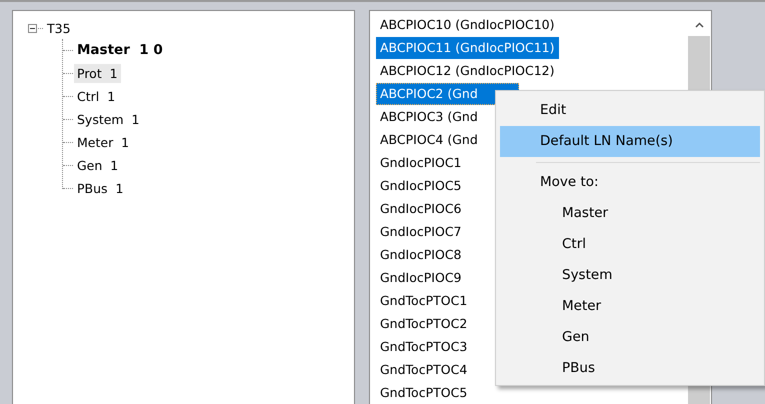 This screenshot has height=404, width=765. What do you see at coordinates (100, 188) in the screenshot?
I see `tree-item: PBus 1` at bounding box center [100, 188].